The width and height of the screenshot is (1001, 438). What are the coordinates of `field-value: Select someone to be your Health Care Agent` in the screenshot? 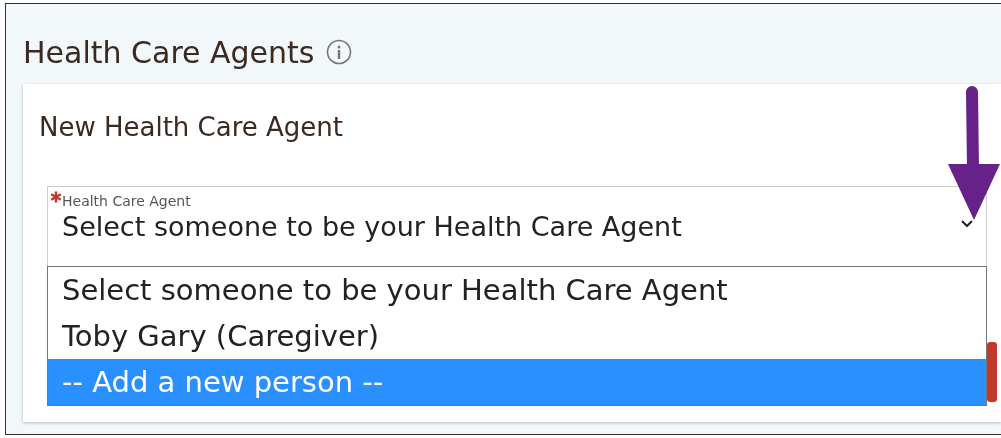 It's located at (372, 226).